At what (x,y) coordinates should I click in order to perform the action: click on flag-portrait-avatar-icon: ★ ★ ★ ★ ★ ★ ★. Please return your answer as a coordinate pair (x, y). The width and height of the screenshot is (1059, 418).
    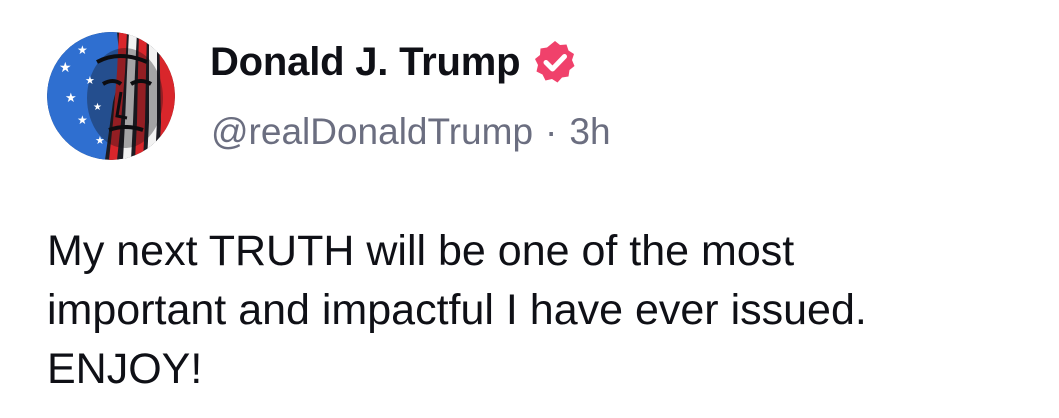
    Looking at the image, I should click on (111, 96).